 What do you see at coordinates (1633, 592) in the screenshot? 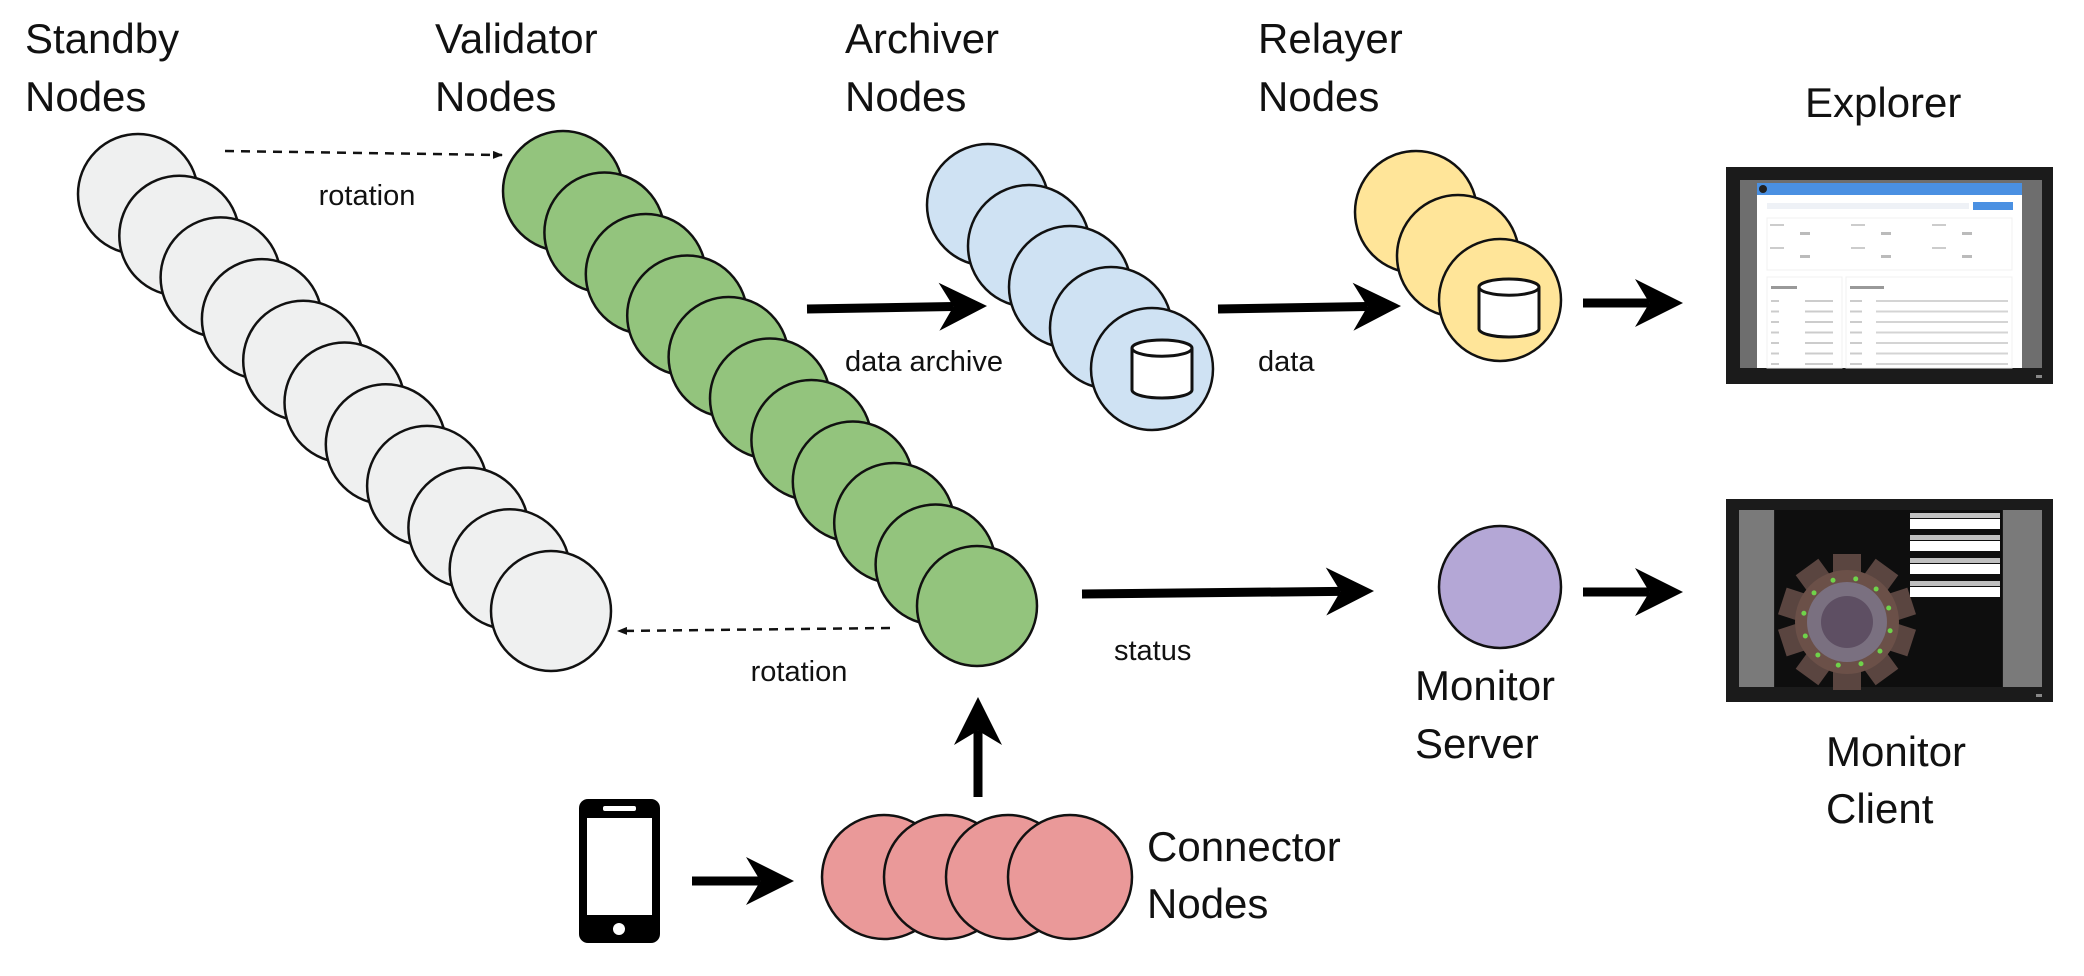
I see `monitor-client-arrow` at bounding box center [1633, 592].